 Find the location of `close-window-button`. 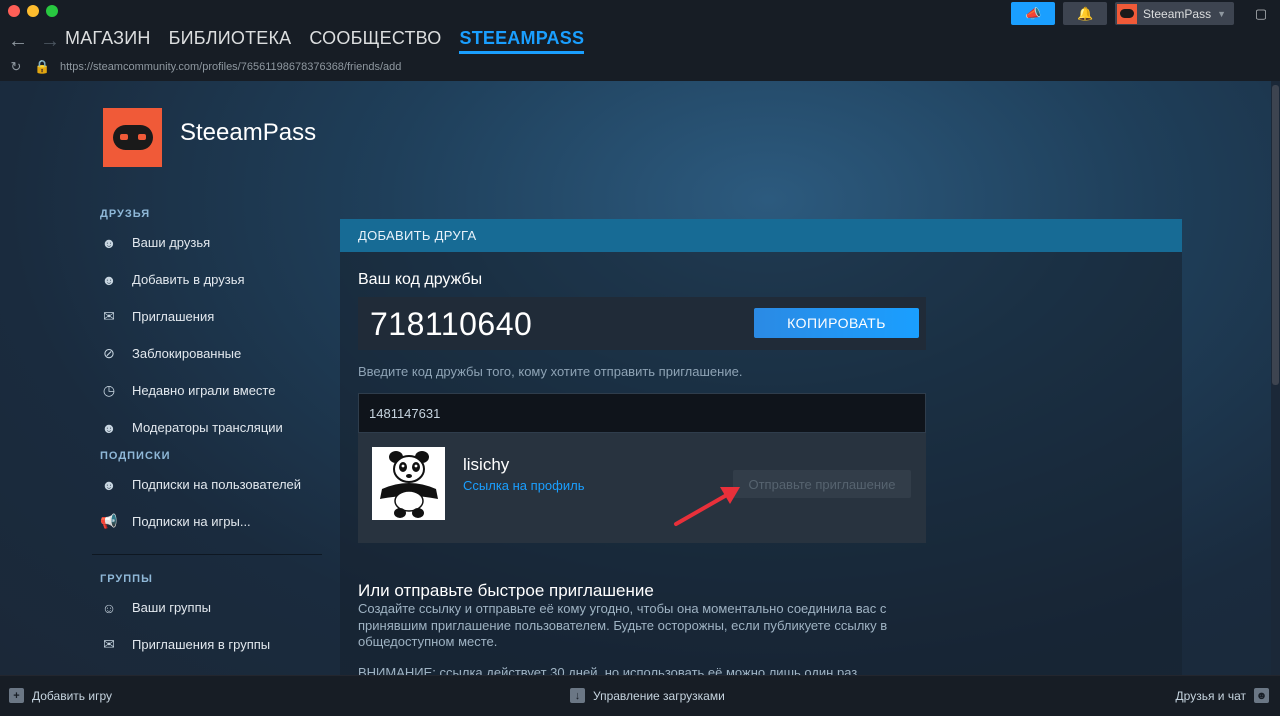

close-window-button is located at coordinates (14, 11).